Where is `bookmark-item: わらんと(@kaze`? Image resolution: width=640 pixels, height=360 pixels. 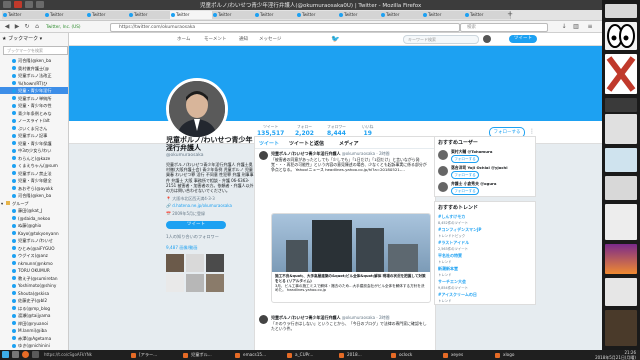 bookmark-item: わらんと(@kaze is located at coordinates (34, 158).